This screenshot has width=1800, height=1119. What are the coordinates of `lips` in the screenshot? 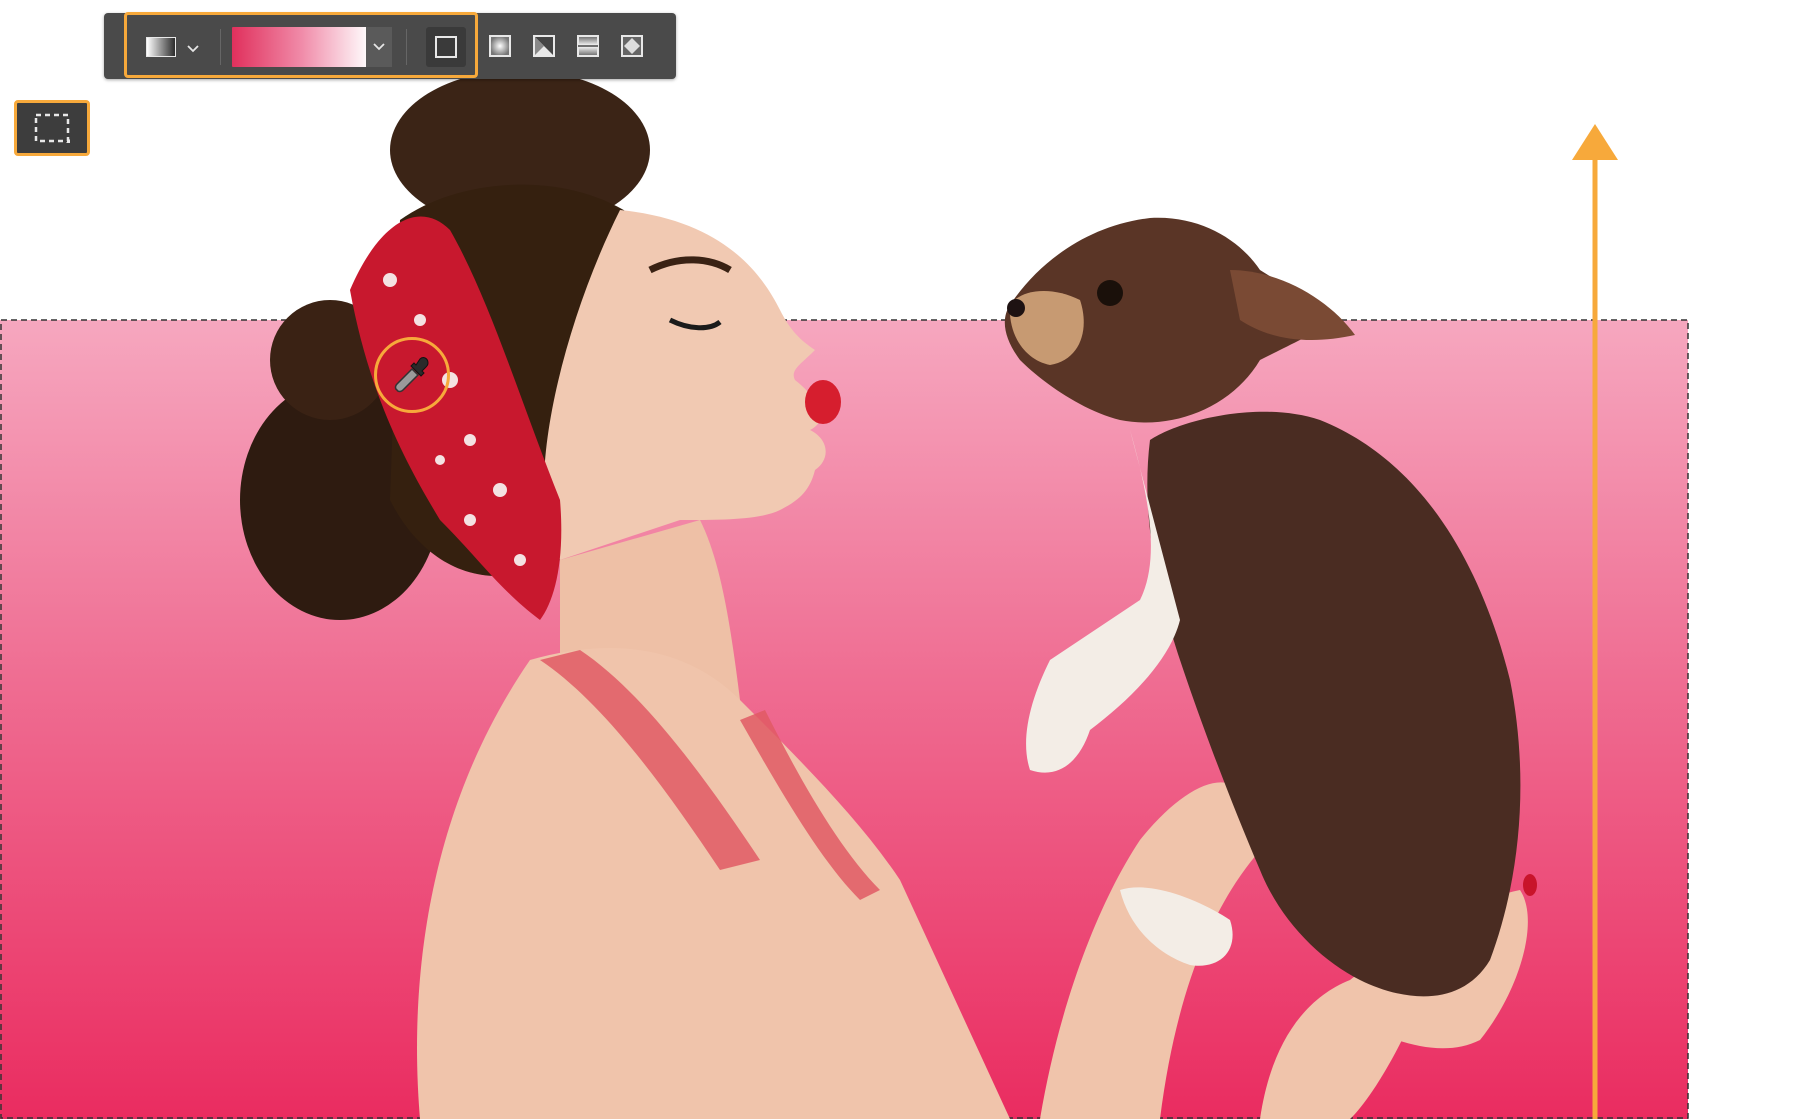 It's located at (823, 402).